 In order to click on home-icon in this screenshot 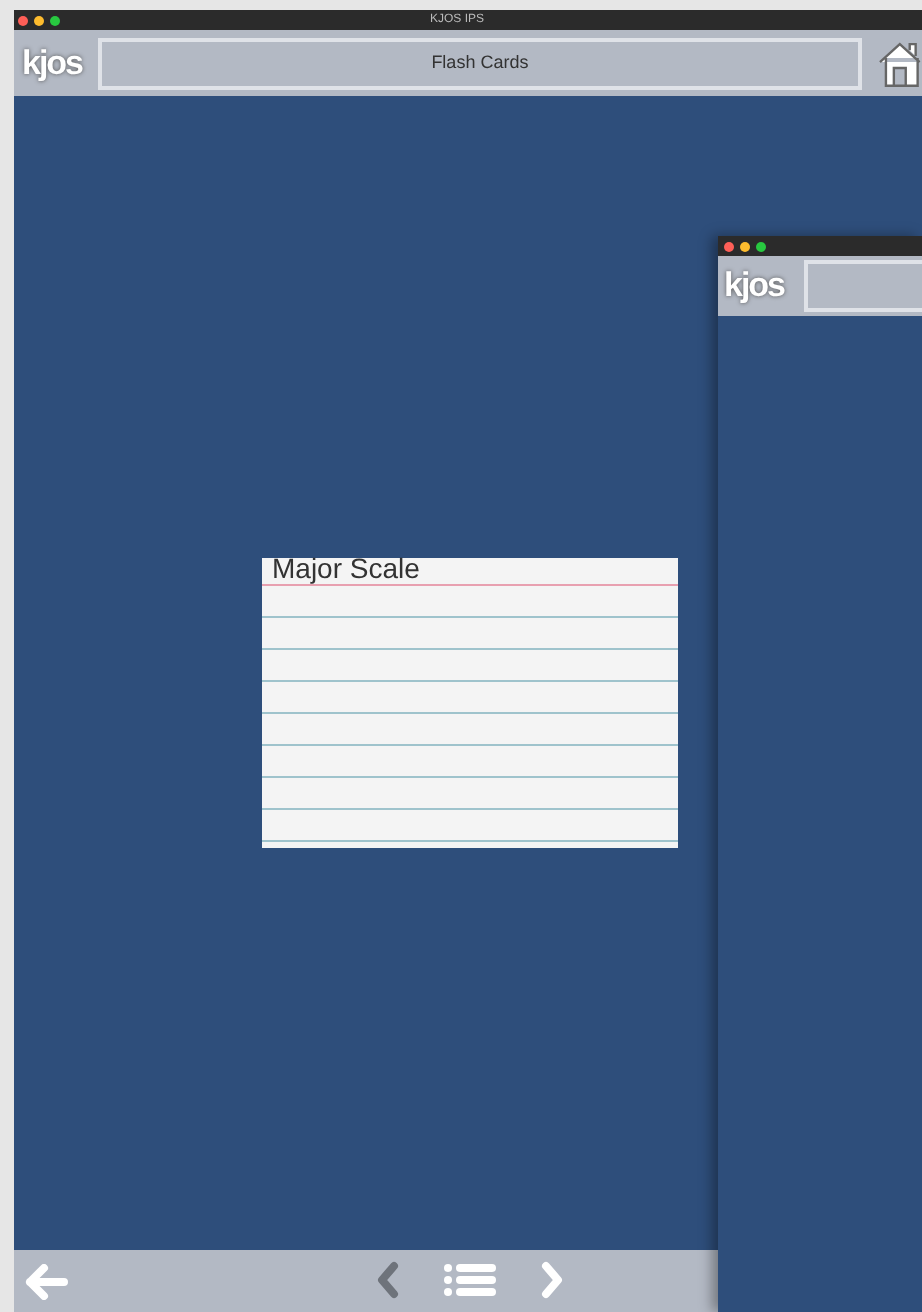, I will do `click(900, 63)`.